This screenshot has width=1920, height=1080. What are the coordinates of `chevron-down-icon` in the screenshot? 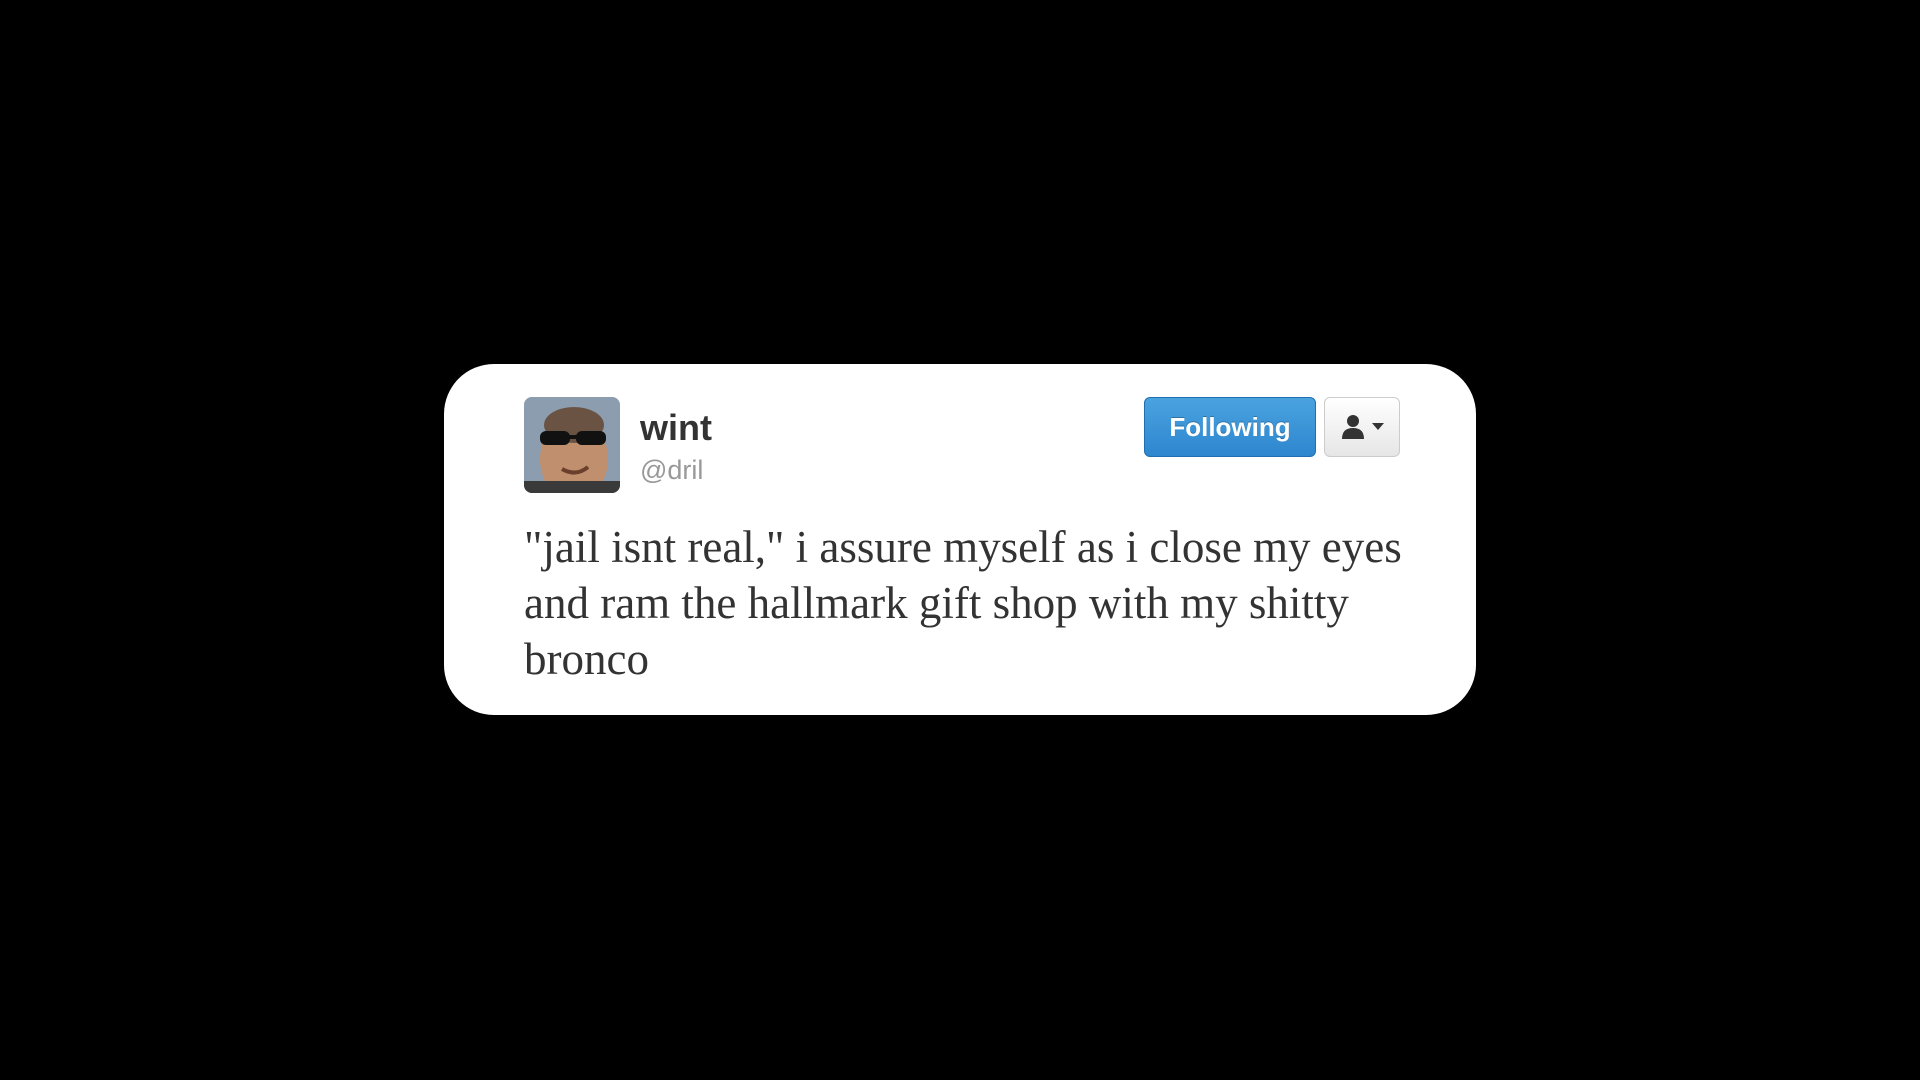 It's located at (1378, 426).